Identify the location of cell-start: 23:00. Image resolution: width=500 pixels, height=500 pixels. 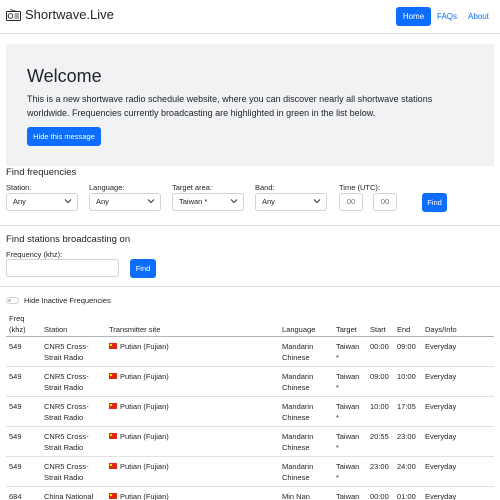
(379, 466).